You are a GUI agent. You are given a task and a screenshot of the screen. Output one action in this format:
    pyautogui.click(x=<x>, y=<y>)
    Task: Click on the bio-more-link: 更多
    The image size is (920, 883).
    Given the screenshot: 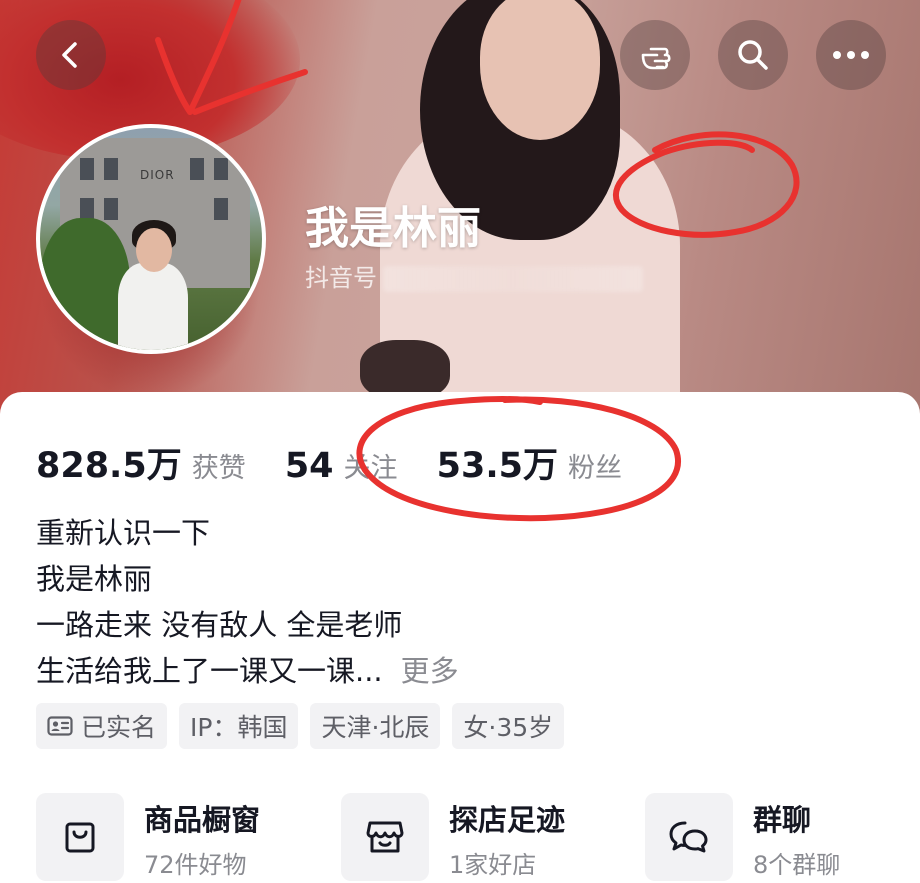 What is the action you would take?
    pyautogui.click(x=430, y=671)
    